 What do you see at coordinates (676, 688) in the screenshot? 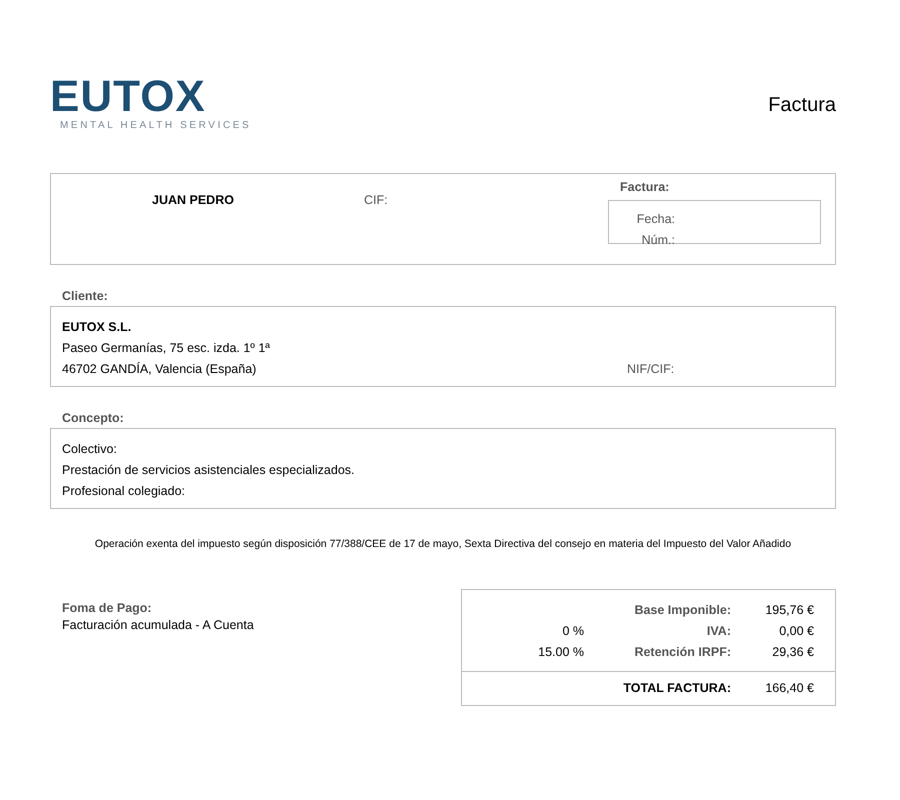
I see `total-label: TOTAL FACTURA:` at bounding box center [676, 688].